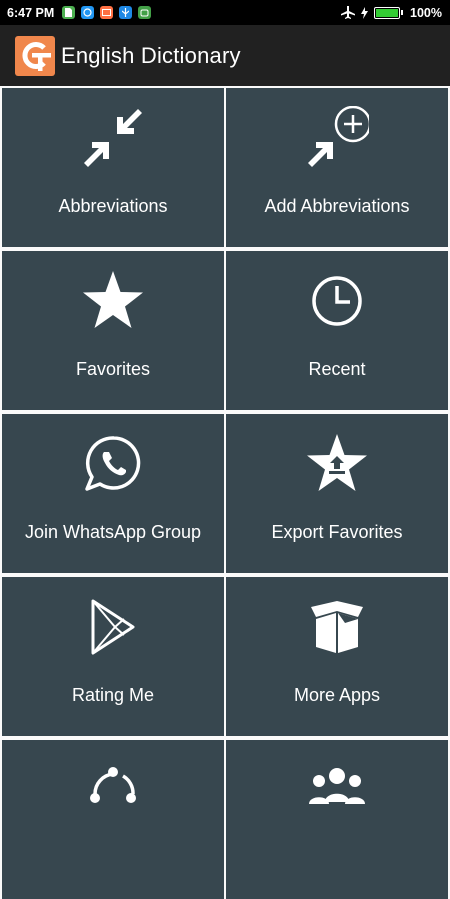  Describe the element at coordinates (337, 532) in the screenshot. I see `export-favorites-label: Export Favorites` at that location.